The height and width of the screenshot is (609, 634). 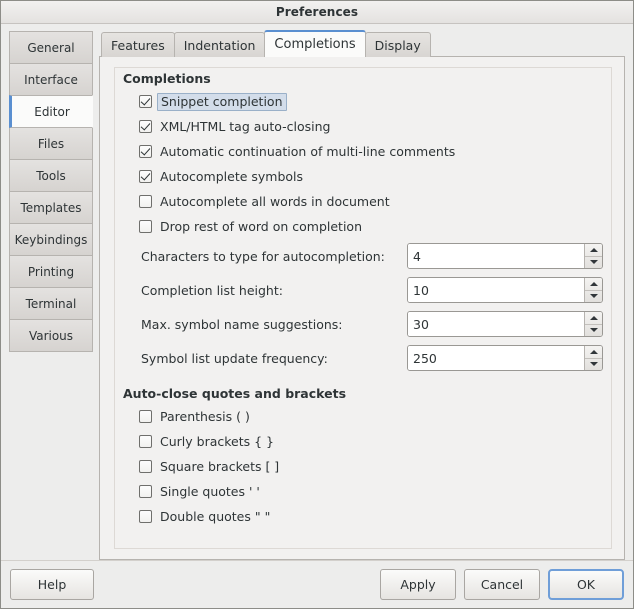 What do you see at coordinates (234, 358) in the screenshot?
I see `spinner-label: Symbol list update frequency:` at bounding box center [234, 358].